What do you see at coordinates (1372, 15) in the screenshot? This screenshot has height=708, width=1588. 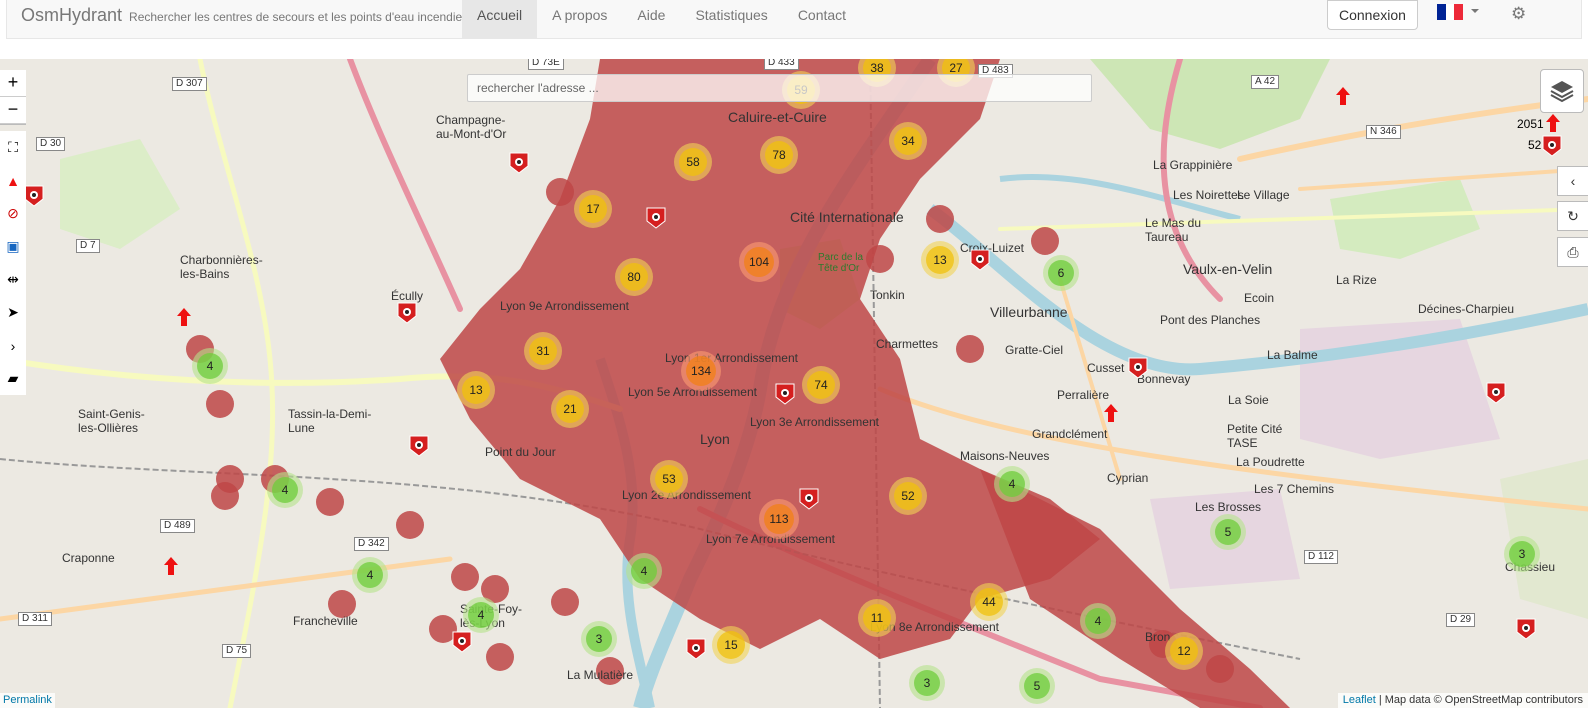 I see `login-button: Connexion` at bounding box center [1372, 15].